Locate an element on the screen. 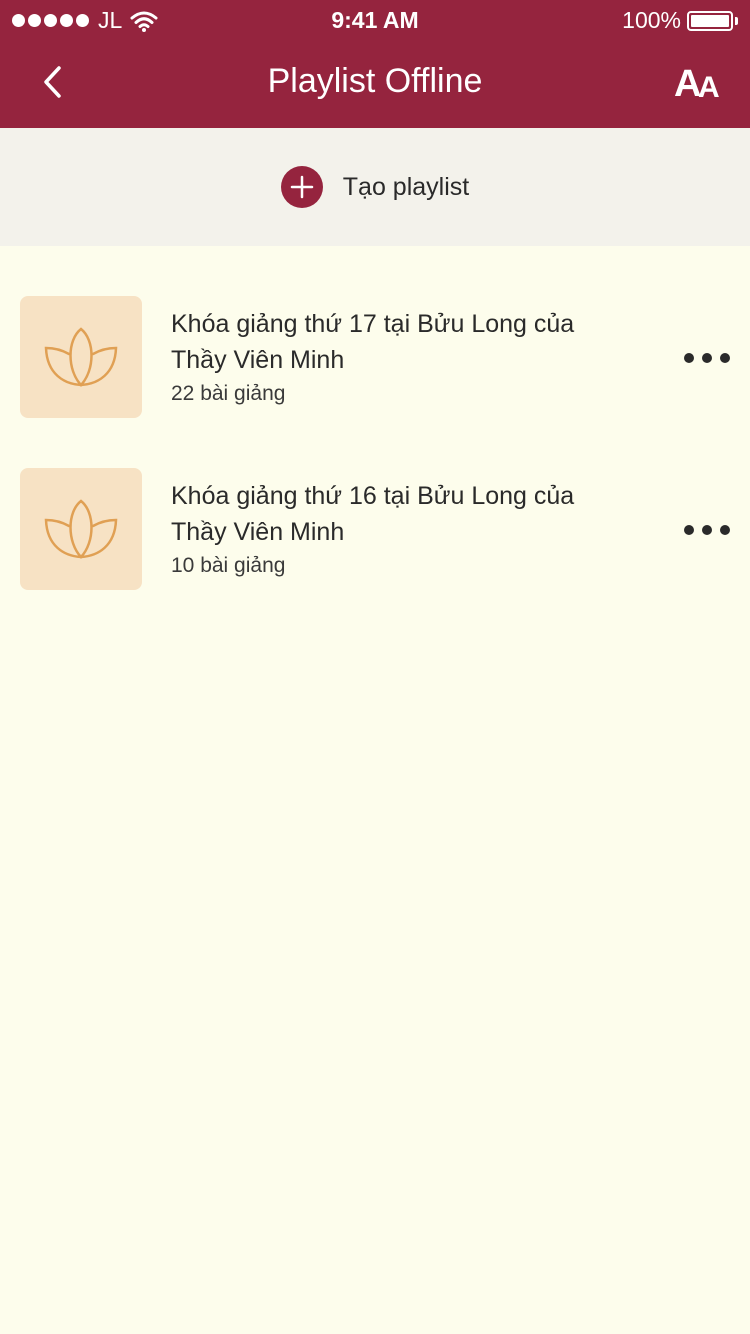  font-size-button: A A is located at coordinates (699, 85).